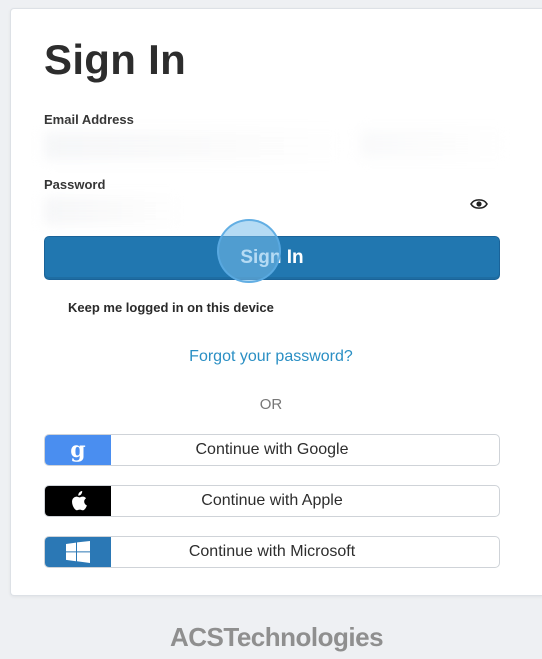 Image resolution: width=542 pixels, height=659 pixels. Describe the element at coordinates (114, 211) in the screenshot. I see `password-field` at that location.